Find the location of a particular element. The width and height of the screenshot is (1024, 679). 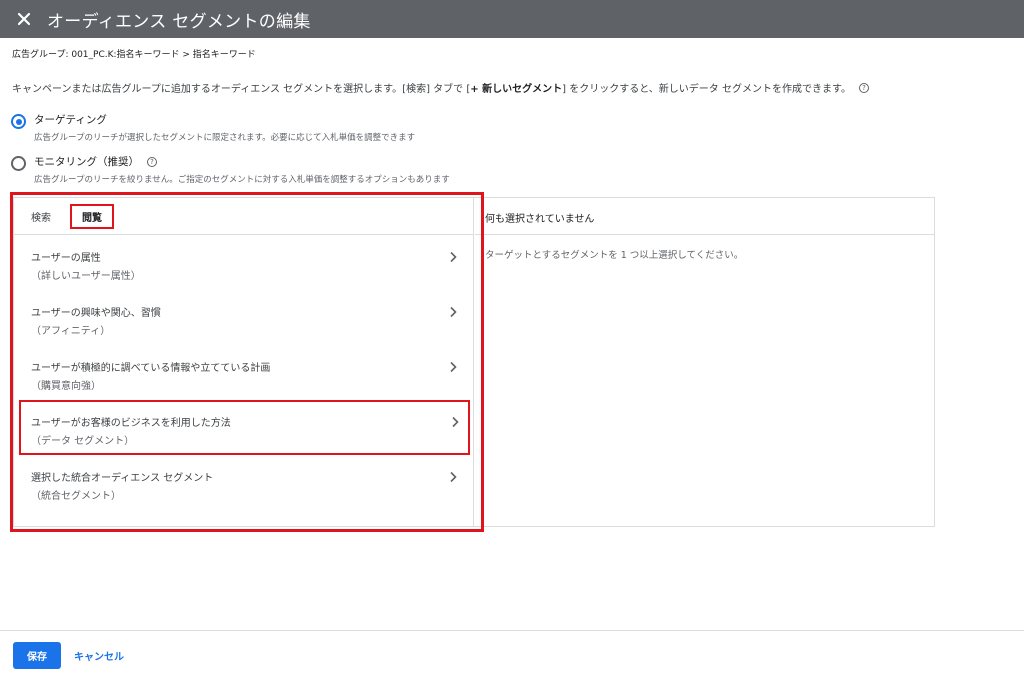

category-subtitle: （詳しいユーザー属性） is located at coordinates (86, 276).